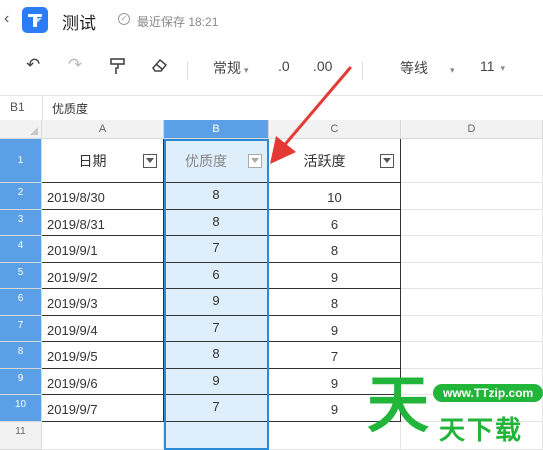 The height and width of the screenshot is (450, 543). What do you see at coordinates (6, 19) in the screenshot?
I see `back-chevron-icon: ‹` at bounding box center [6, 19].